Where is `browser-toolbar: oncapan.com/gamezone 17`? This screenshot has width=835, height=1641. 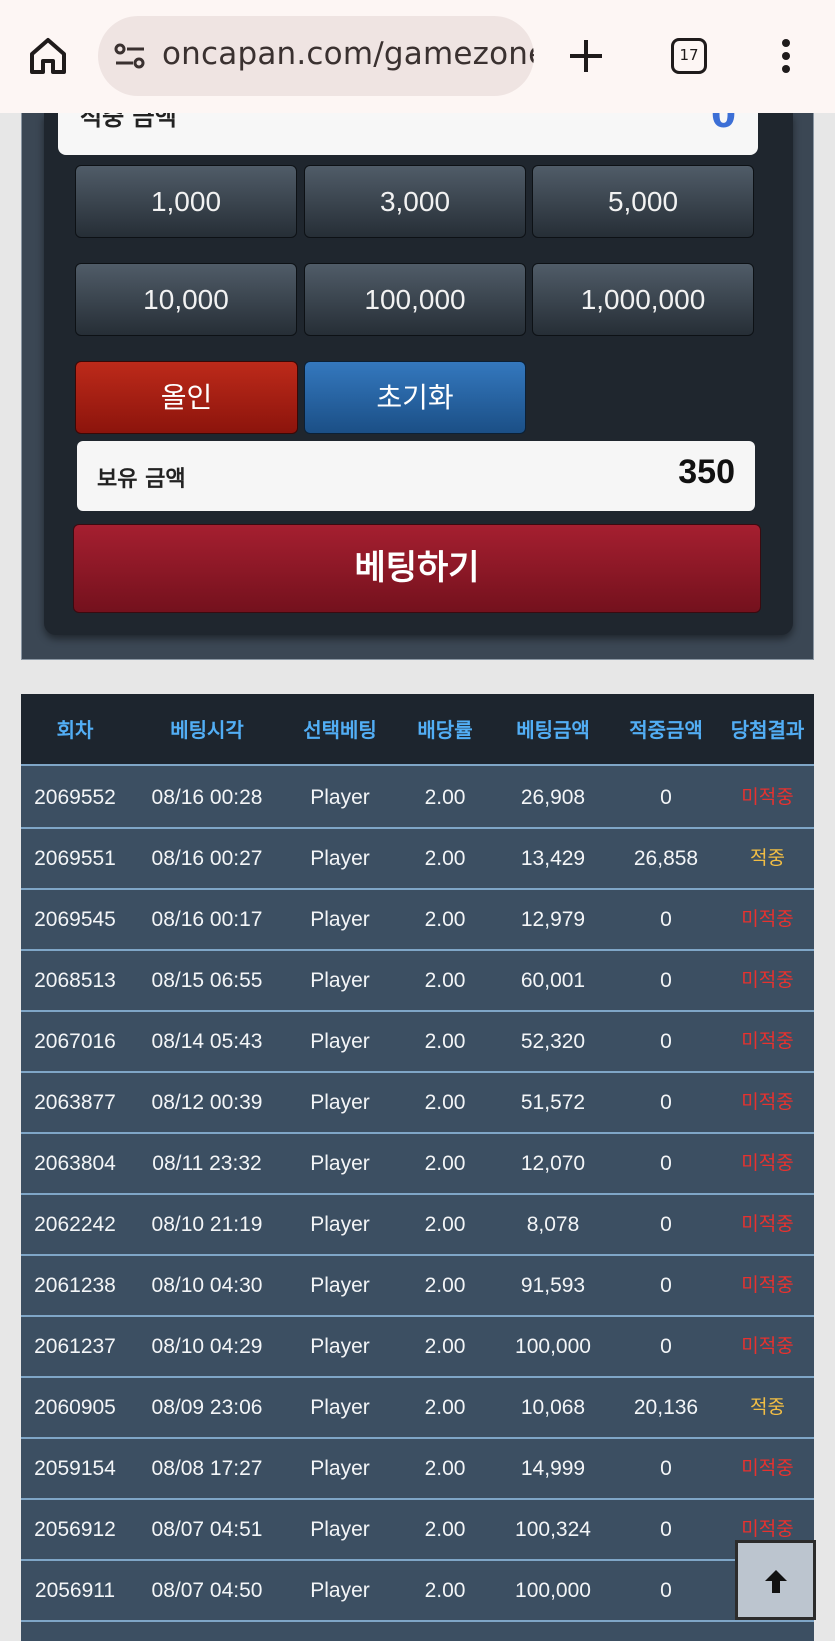 browser-toolbar: oncapan.com/gamezone 17 is located at coordinates (417, 56).